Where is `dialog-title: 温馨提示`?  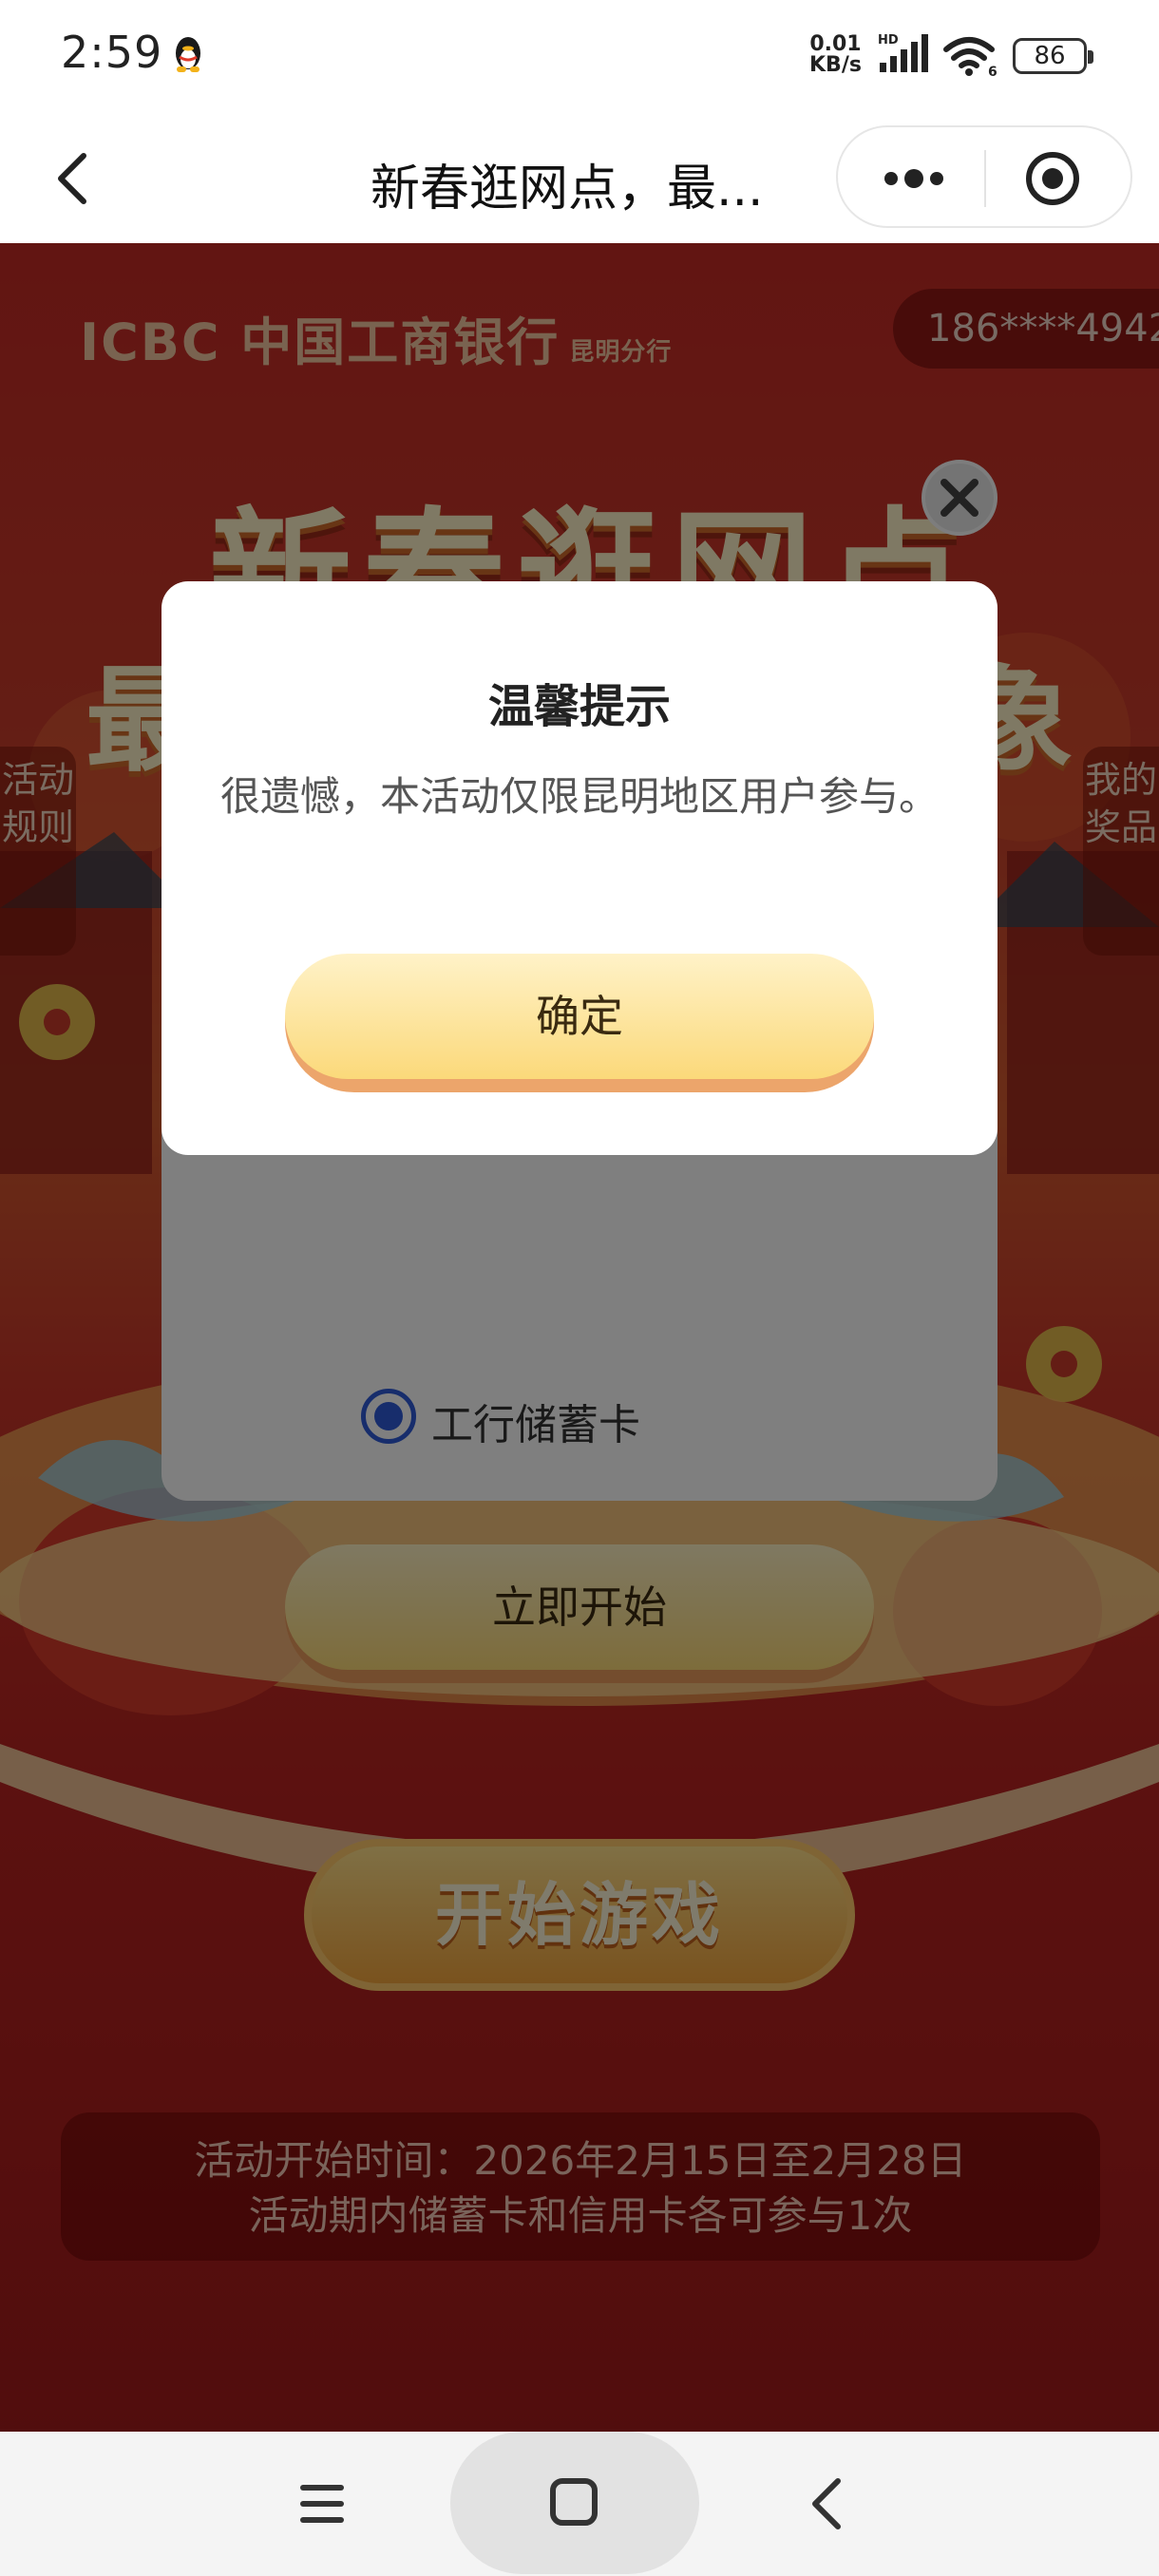 dialog-title: 温馨提示 is located at coordinates (579, 706).